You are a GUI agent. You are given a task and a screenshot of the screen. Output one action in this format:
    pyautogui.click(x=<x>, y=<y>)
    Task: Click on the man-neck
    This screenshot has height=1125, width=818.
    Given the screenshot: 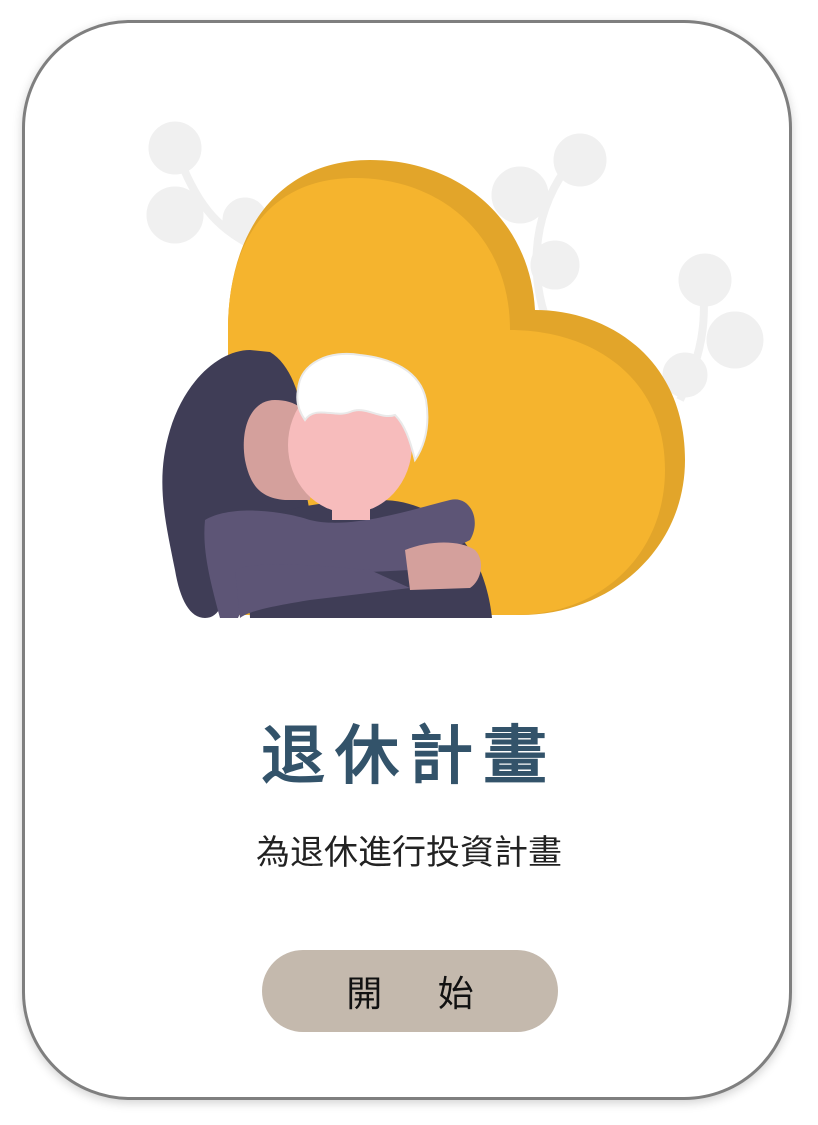 What is the action you would take?
    pyautogui.click(x=351, y=507)
    